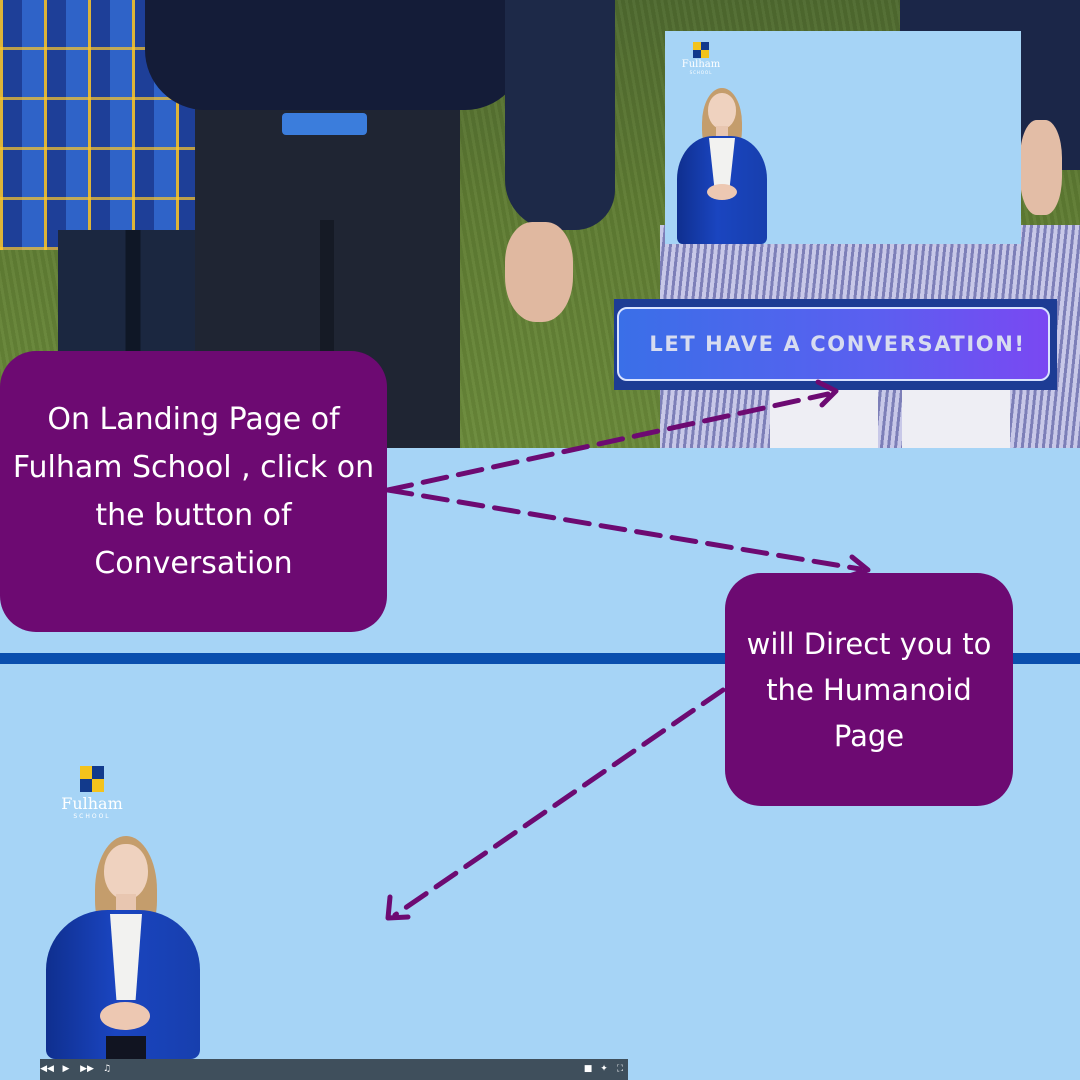 This screenshot has width=1080, height=1080. Describe the element at coordinates (559, 802) in the screenshot. I see `arrow-to-humanoid` at that location.